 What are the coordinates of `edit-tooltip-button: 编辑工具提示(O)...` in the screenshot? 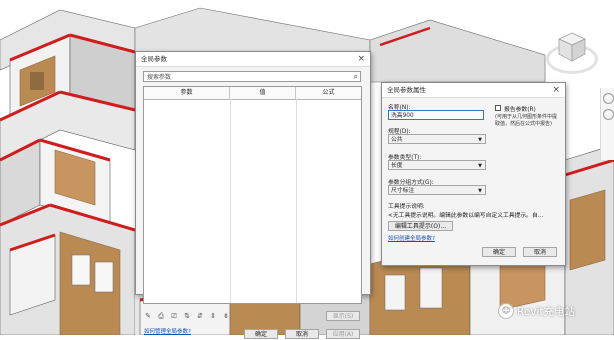 It's located at (420, 226).